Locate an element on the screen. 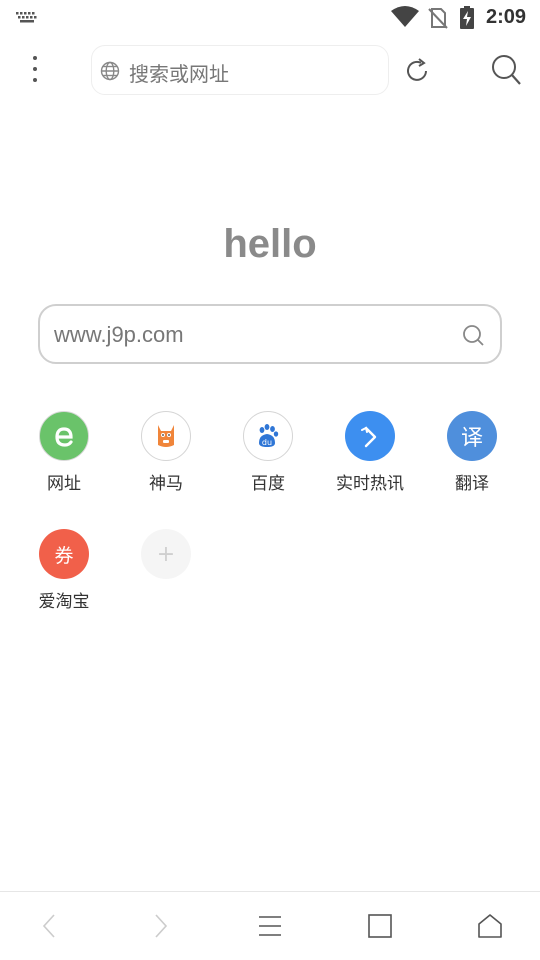 The width and height of the screenshot is (540, 960). wifi-icon is located at coordinates (405, 16).